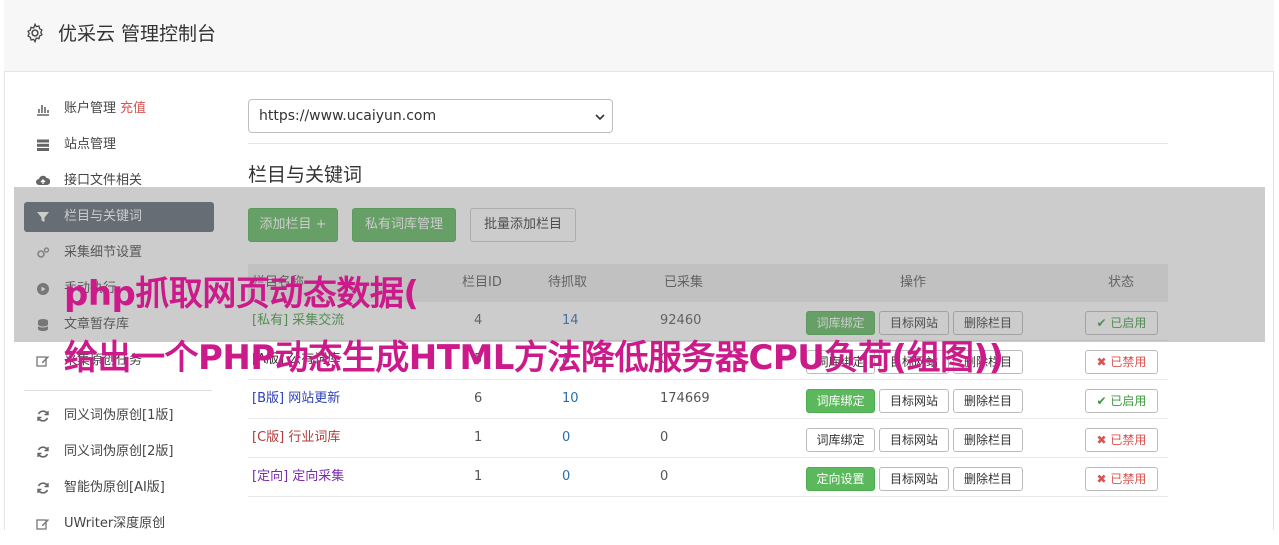 The width and height of the screenshot is (1279, 545). What do you see at coordinates (268, 437) in the screenshot?
I see `column-tag: [C版]` at bounding box center [268, 437].